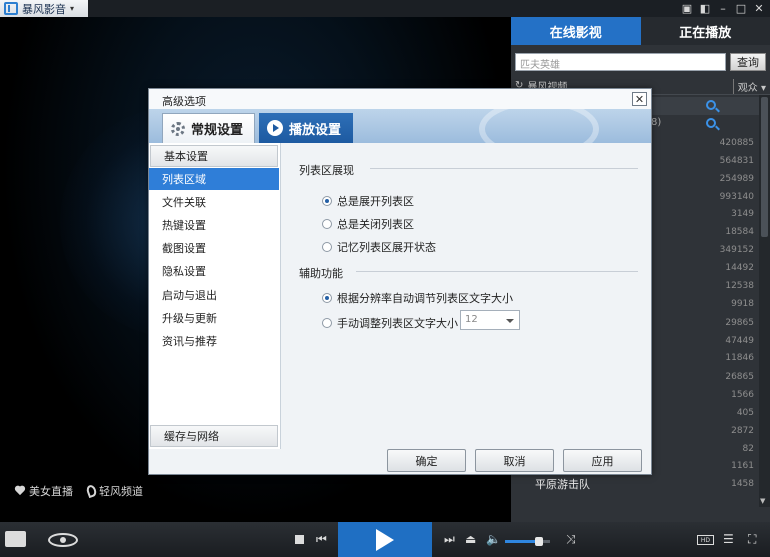  What do you see at coordinates (121, 491) in the screenshot?
I see `breeze-channel-label: 轻风频道` at bounding box center [121, 491].